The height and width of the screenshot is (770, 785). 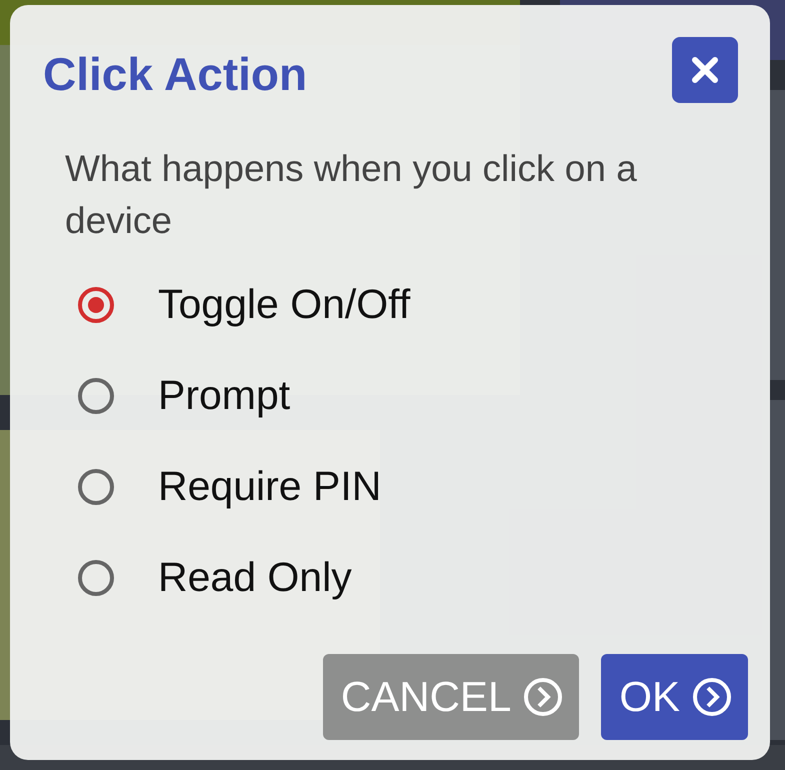 What do you see at coordinates (351, 195) in the screenshot?
I see `question-text: What happens when you click on a device` at bounding box center [351, 195].